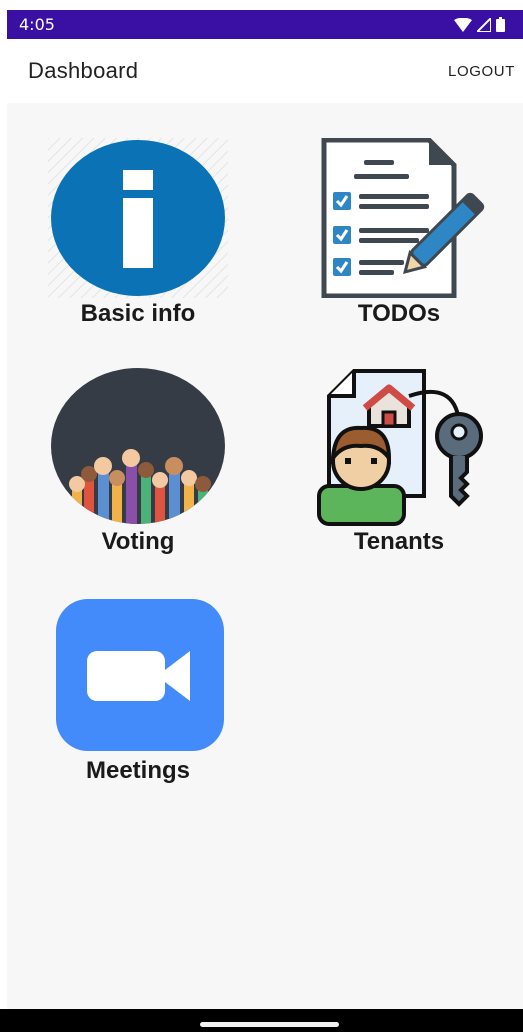 The height and width of the screenshot is (1032, 523). I want to click on tile-label: TODOs, so click(399, 313).